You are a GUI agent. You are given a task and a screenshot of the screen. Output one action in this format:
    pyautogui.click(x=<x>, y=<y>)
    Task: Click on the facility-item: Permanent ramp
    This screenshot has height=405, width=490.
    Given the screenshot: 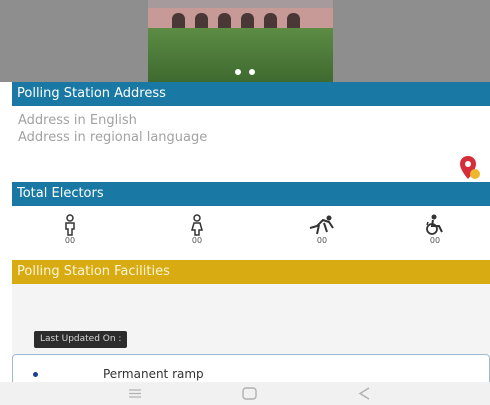 What is the action you would take?
    pyautogui.click(x=153, y=374)
    